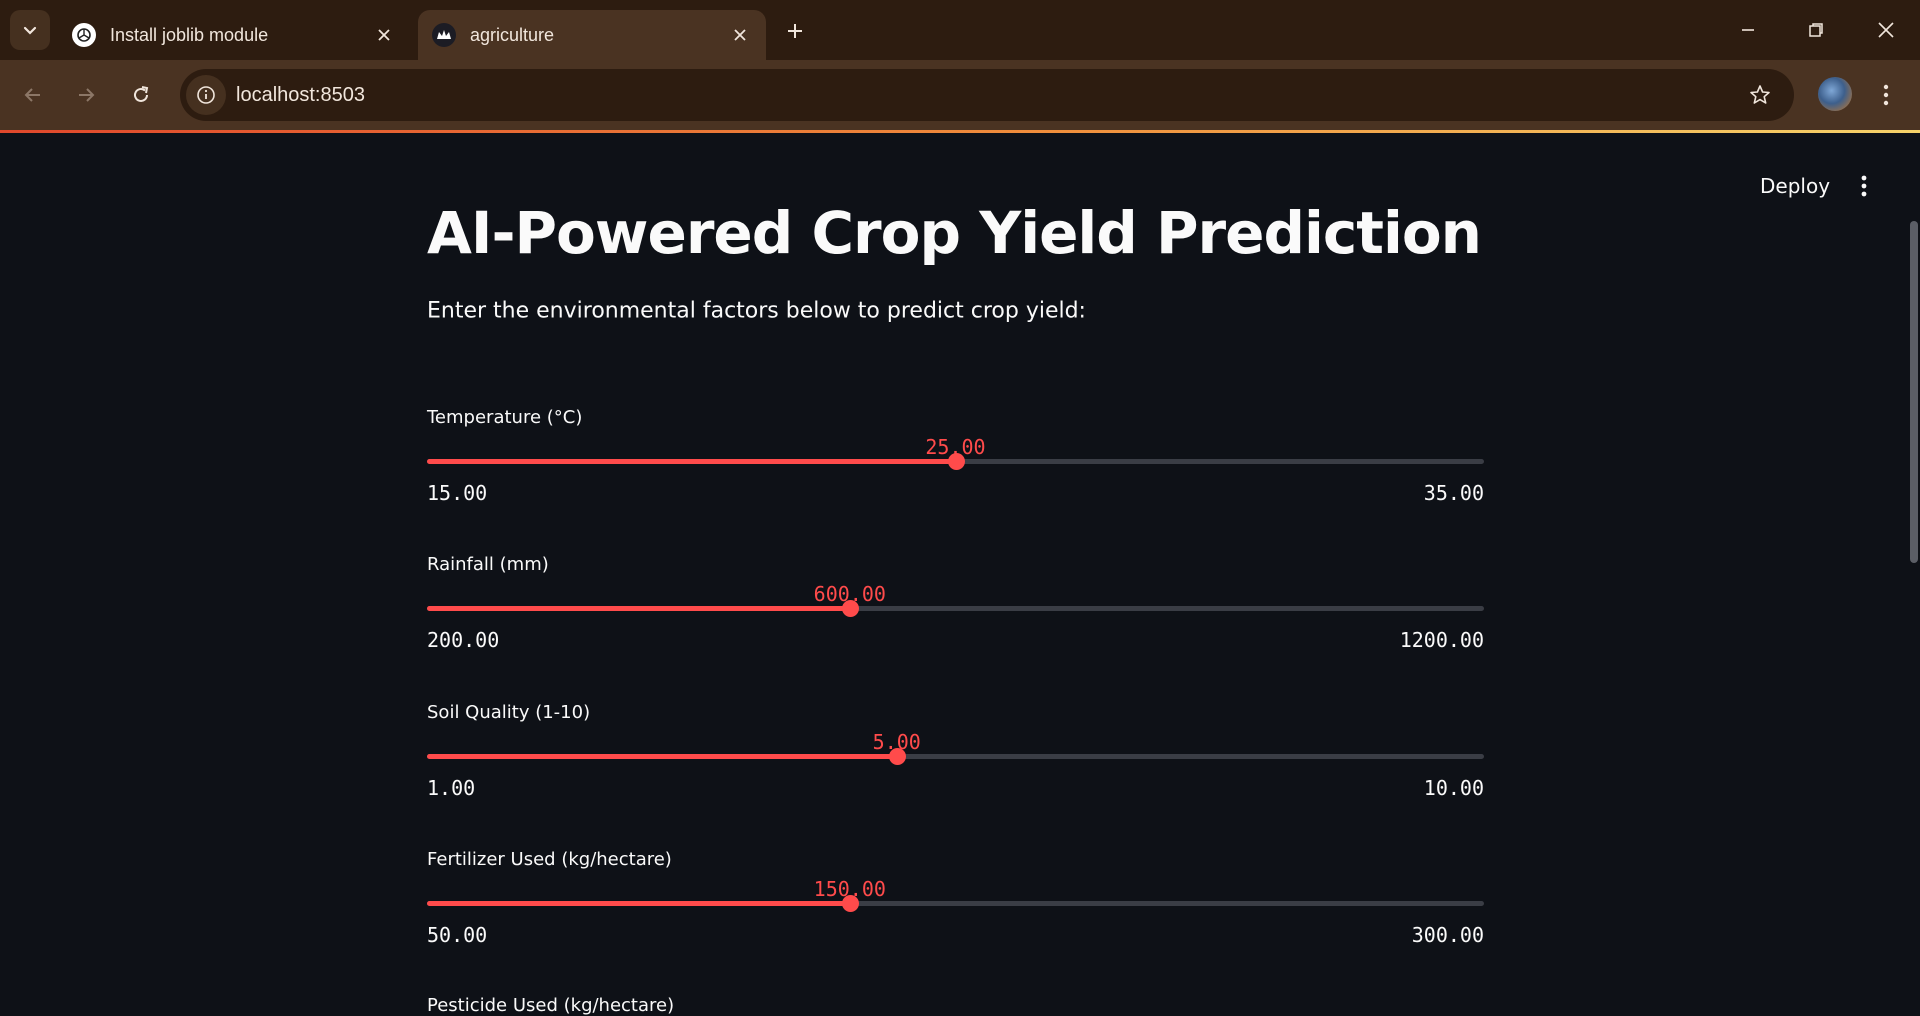  I want to click on slider-label: Fertilizer Used (kg/hectare), so click(549, 859).